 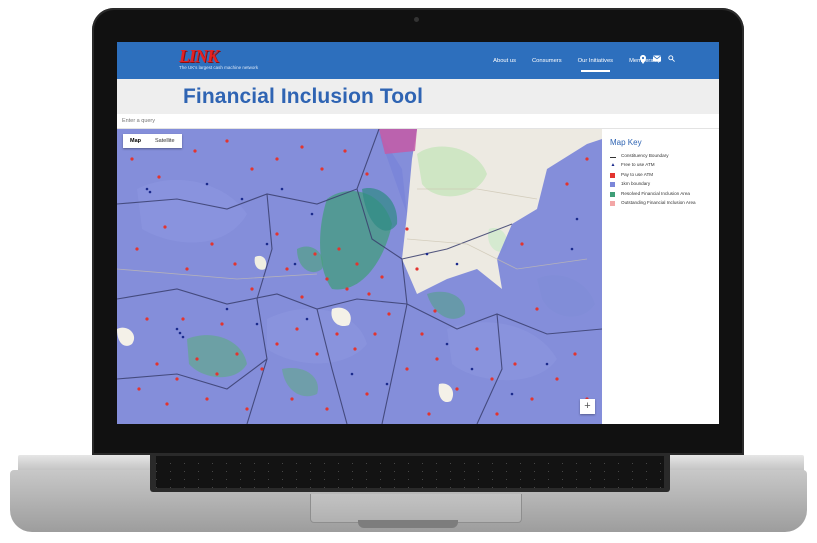 I want to click on legend-label: Free to use ATM, so click(x=638, y=165).